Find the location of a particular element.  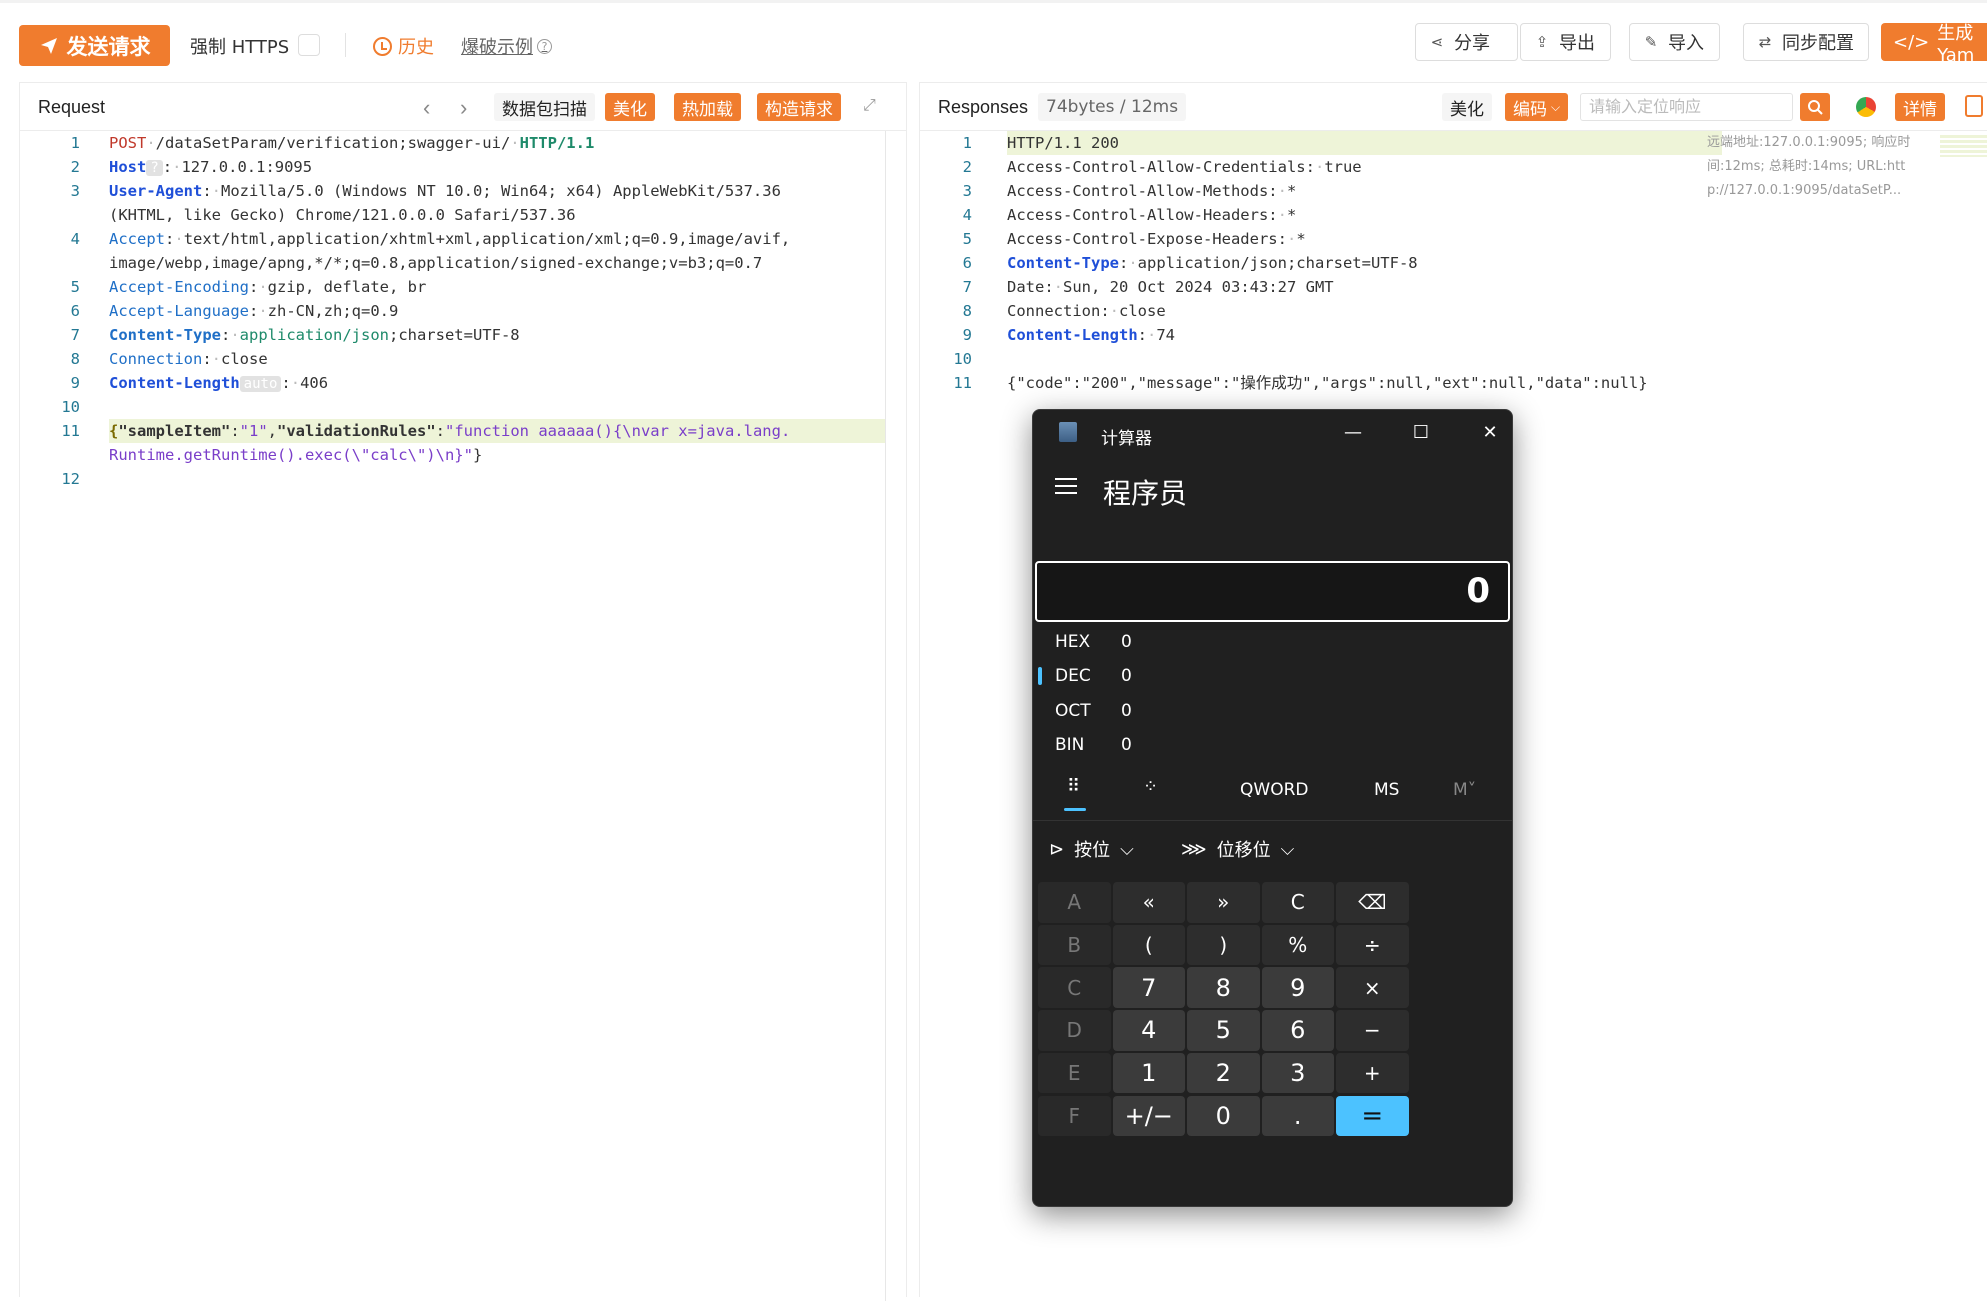

radix-selected-indicator is located at coordinates (1040, 676).